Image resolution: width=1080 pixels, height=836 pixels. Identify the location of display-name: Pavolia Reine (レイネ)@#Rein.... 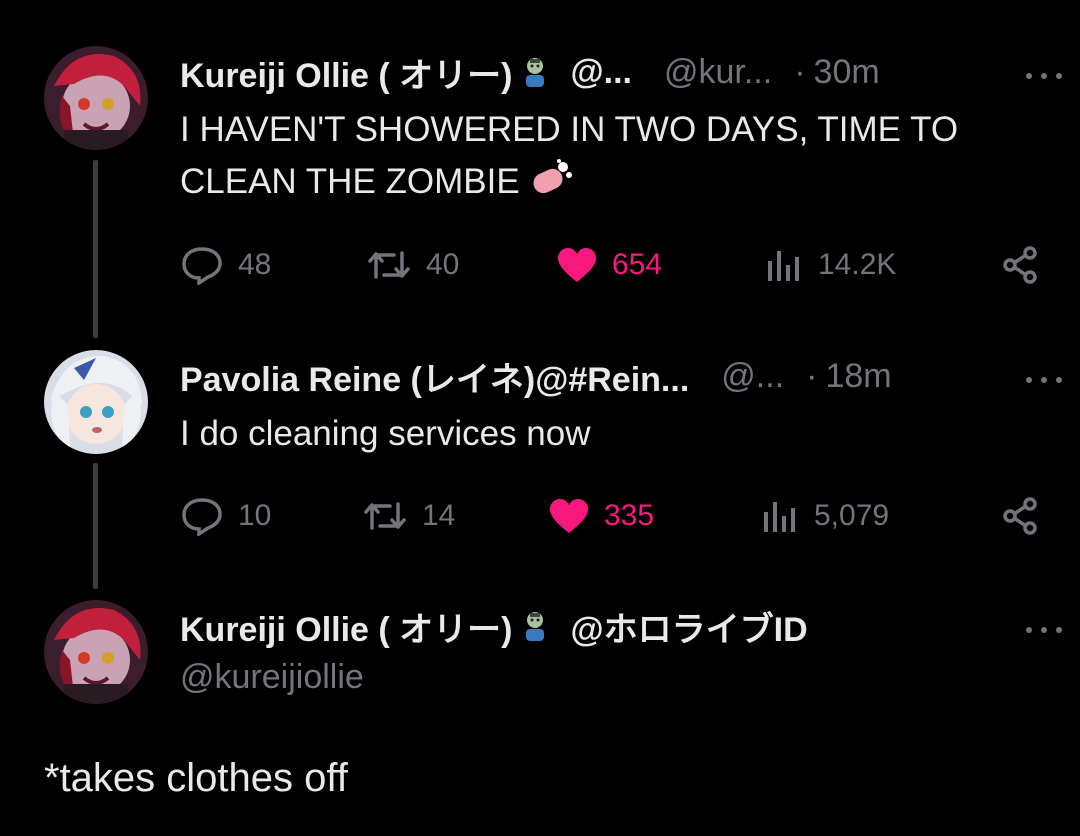
(434, 376).